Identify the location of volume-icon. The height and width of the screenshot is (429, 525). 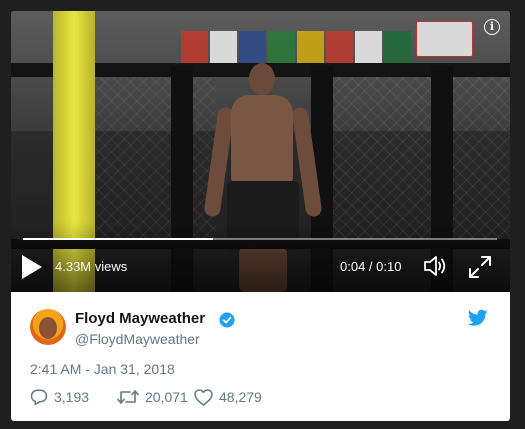
(435, 266).